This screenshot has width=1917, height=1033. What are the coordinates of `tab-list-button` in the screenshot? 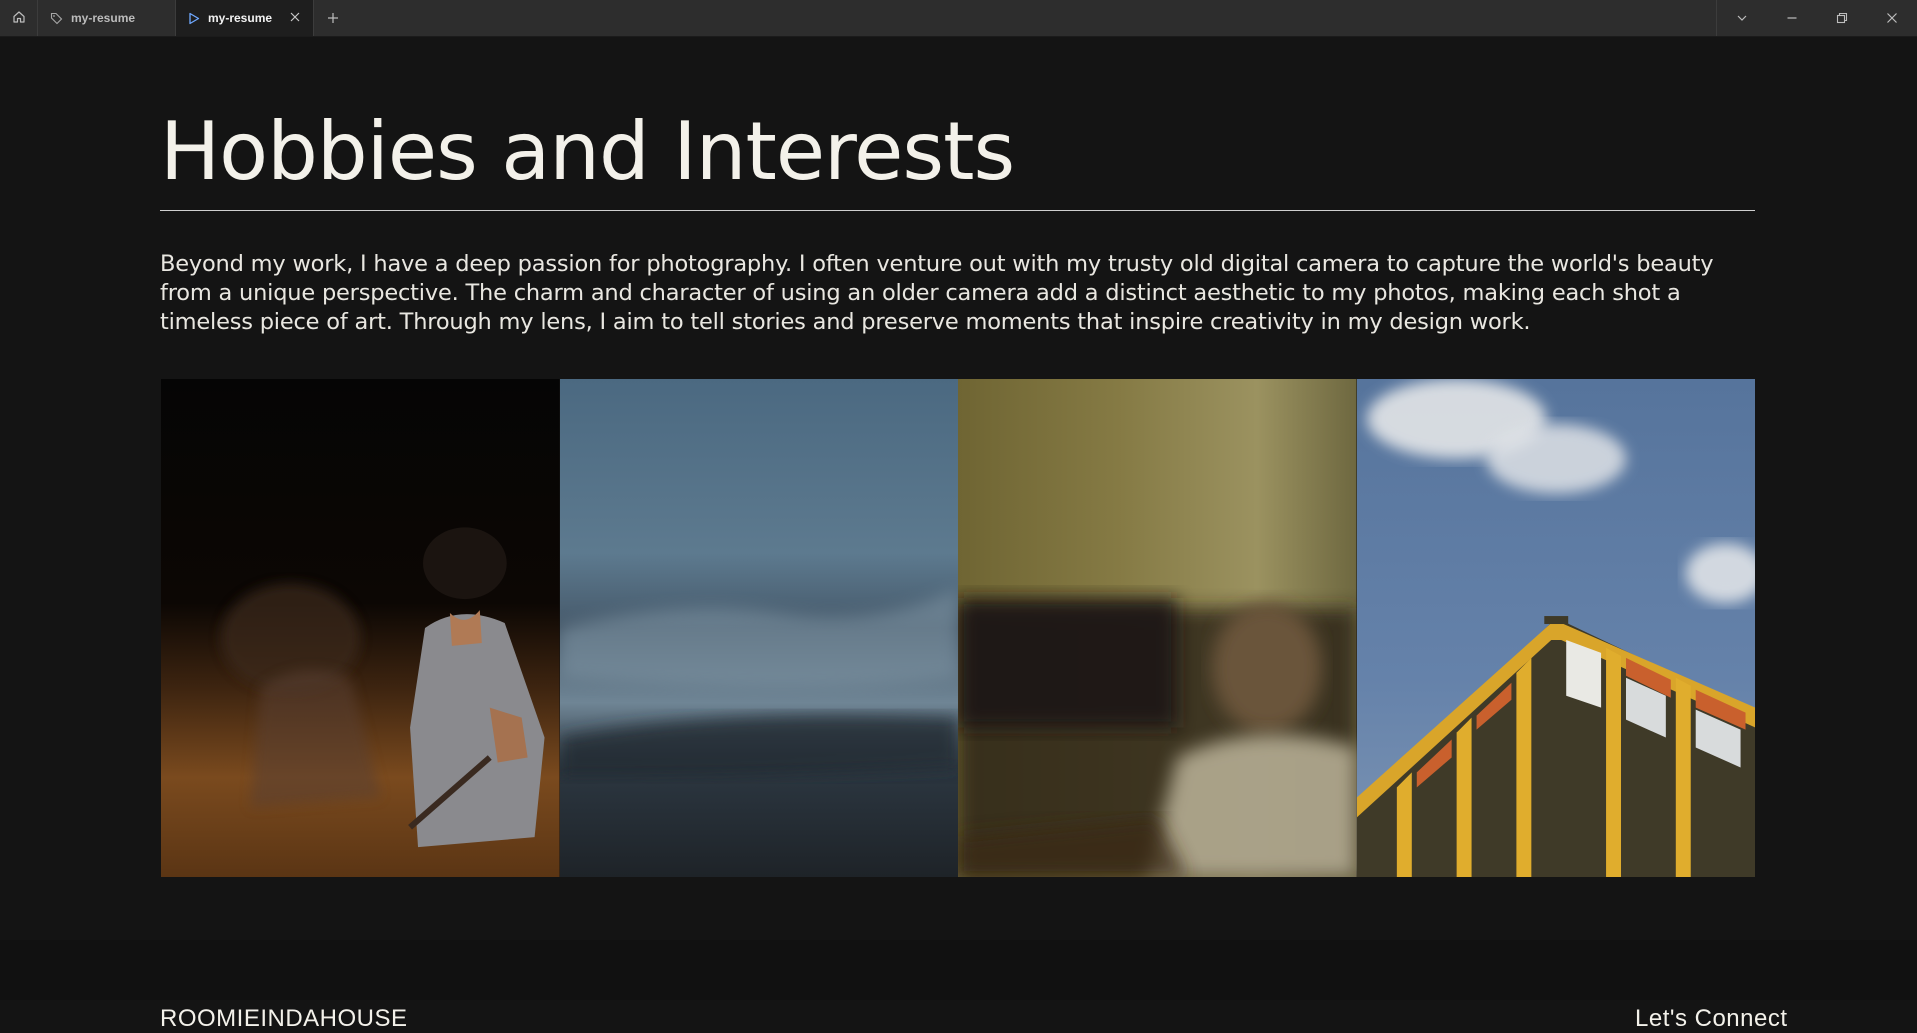 It's located at (1742, 18).